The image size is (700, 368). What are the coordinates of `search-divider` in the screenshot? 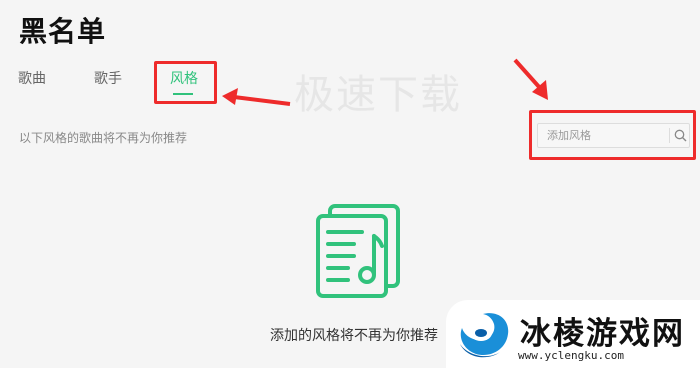 It's located at (669, 135).